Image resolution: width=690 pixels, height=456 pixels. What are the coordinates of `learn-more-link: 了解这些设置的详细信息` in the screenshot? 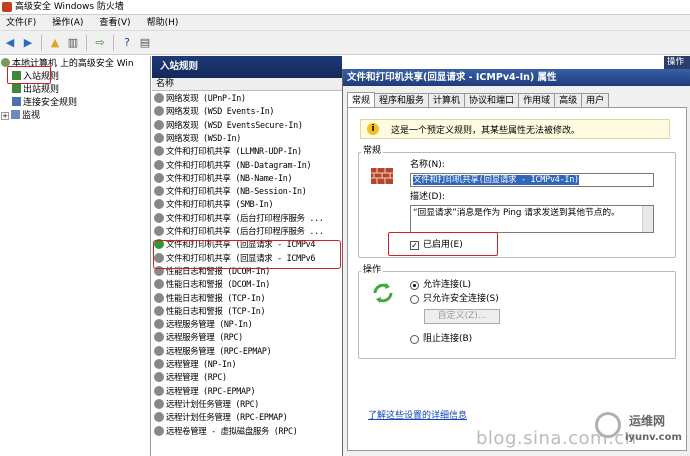 It's located at (417, 414).